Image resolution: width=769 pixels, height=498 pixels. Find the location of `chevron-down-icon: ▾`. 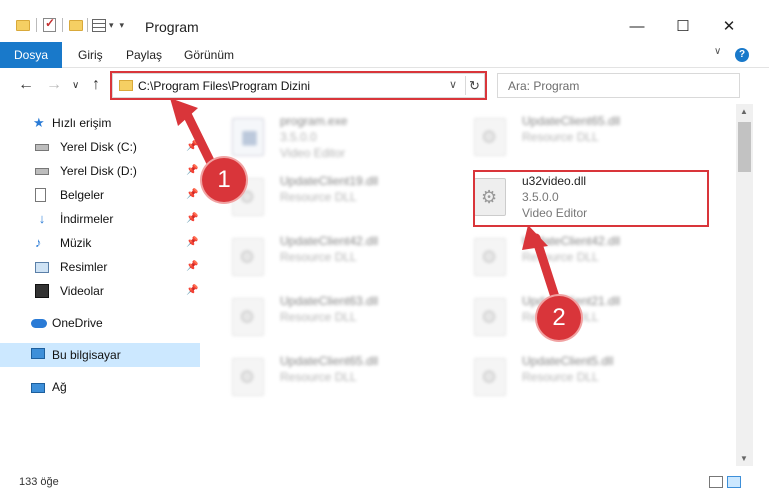

chevron-down-icon: ▾ is located at coordinates (111, 25).